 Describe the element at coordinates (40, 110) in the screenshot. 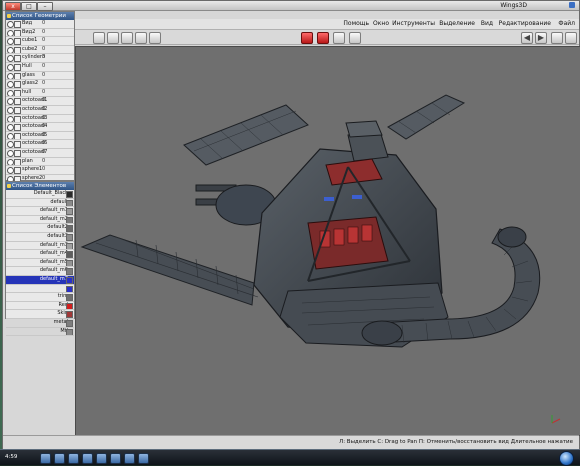

I see `geometry-item: octotoad2 0` at that location.